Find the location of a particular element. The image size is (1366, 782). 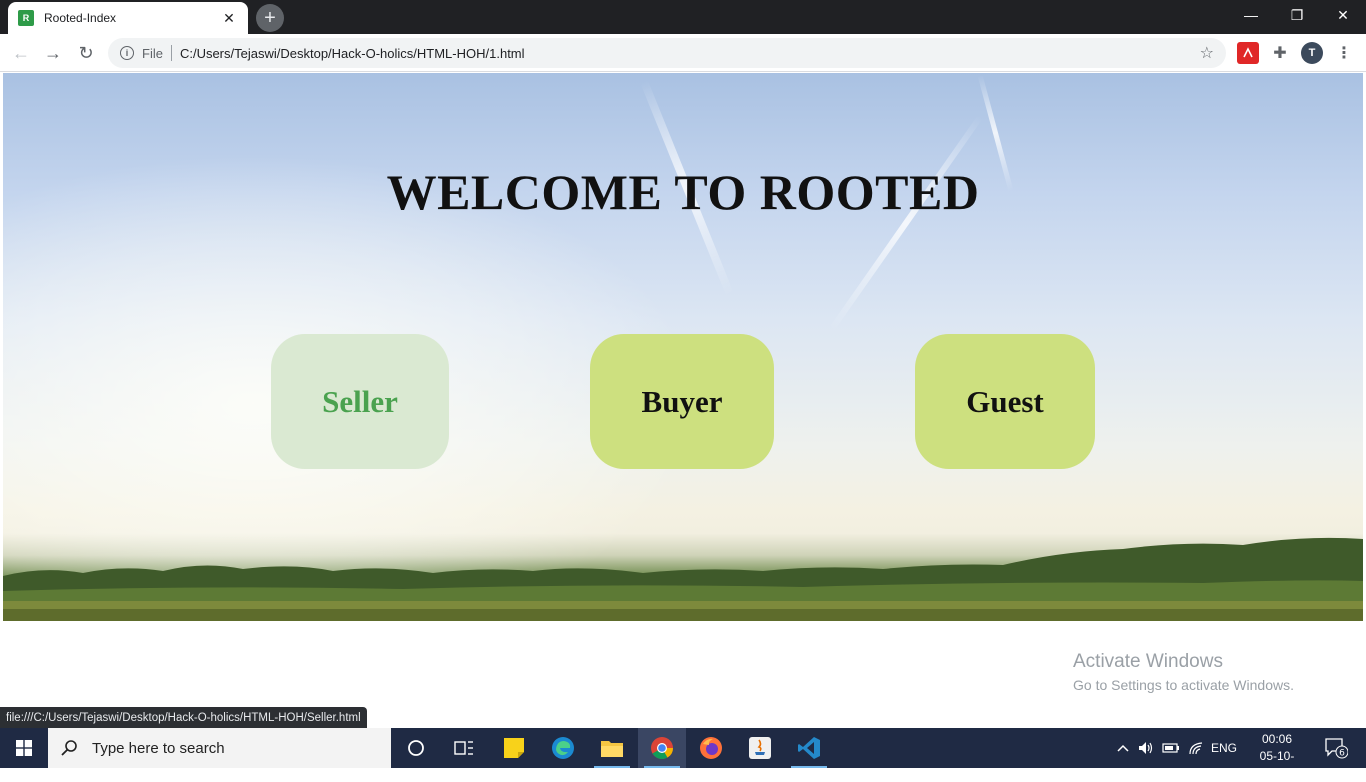

wifi-icon is located at coordinates (1196, 748).